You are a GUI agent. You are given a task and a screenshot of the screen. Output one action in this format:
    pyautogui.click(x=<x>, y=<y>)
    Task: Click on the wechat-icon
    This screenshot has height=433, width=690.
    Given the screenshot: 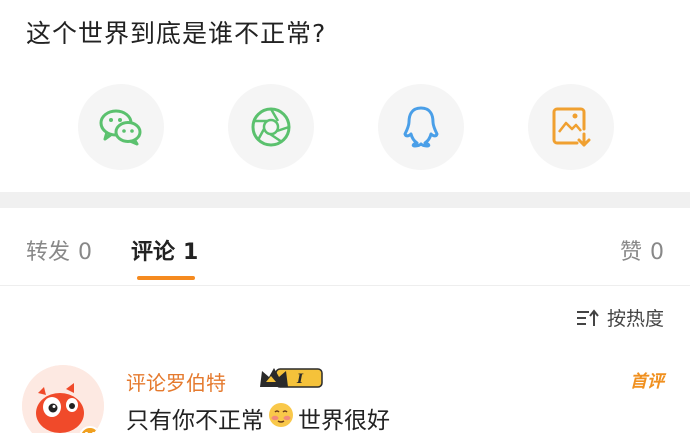 What is the action you would take?
    pyautogui.click(x=120, y=127)
    